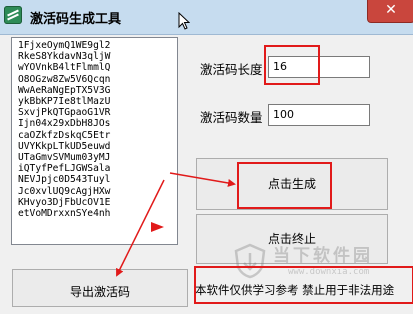 The height and width of the screenshot is (314, 413). I want to click on code-line: ykBbKP7Ie8tlMazU, so click(64, 102).